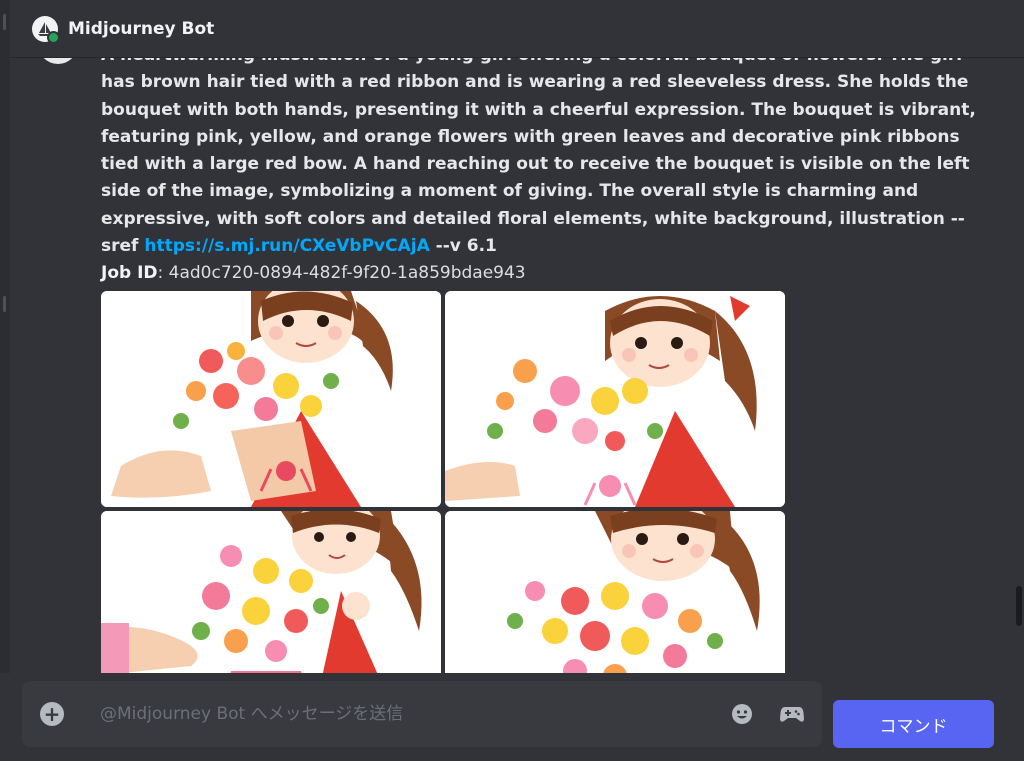 The image size is (1024, 761). Describe the element at coordinates (742, 714) in the screenshot. I see `emoji-icon` at that location.